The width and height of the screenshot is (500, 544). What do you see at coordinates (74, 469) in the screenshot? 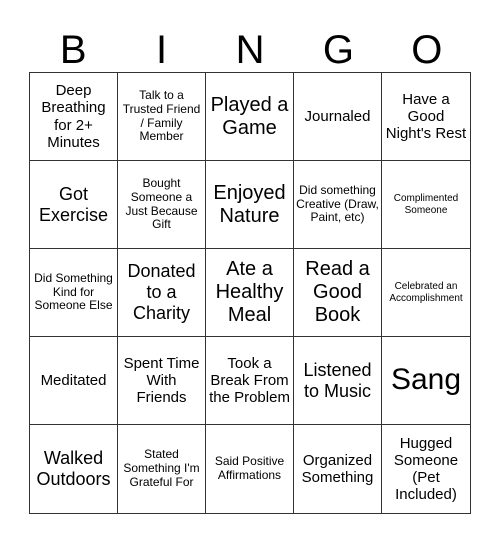
I see `bingo-cell: Walked Outdoors` at bounding box center [74, 469].